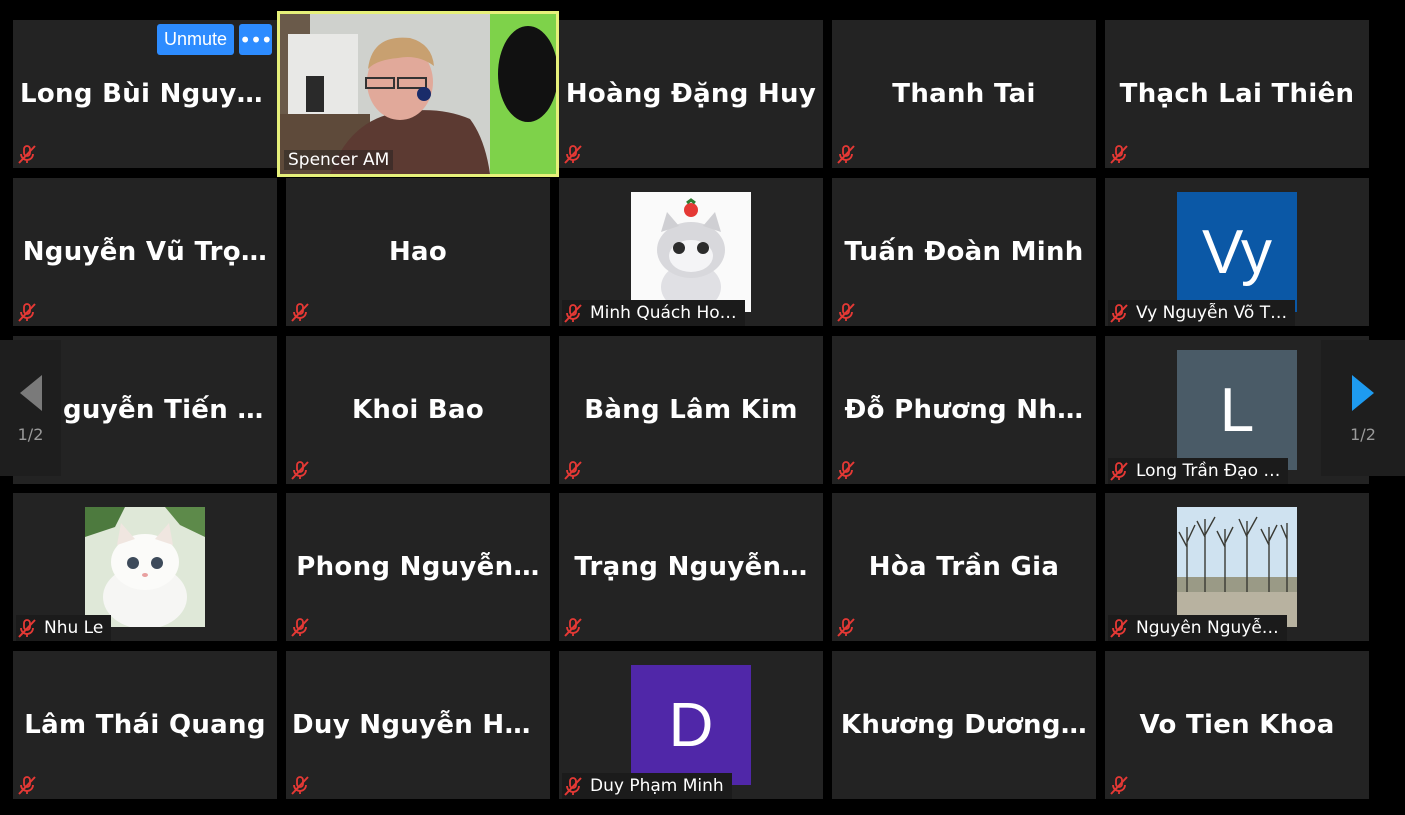 This screenshot has height=815, width=1405. I want to click on previous-page-button: 1/2, so click(30, 408).